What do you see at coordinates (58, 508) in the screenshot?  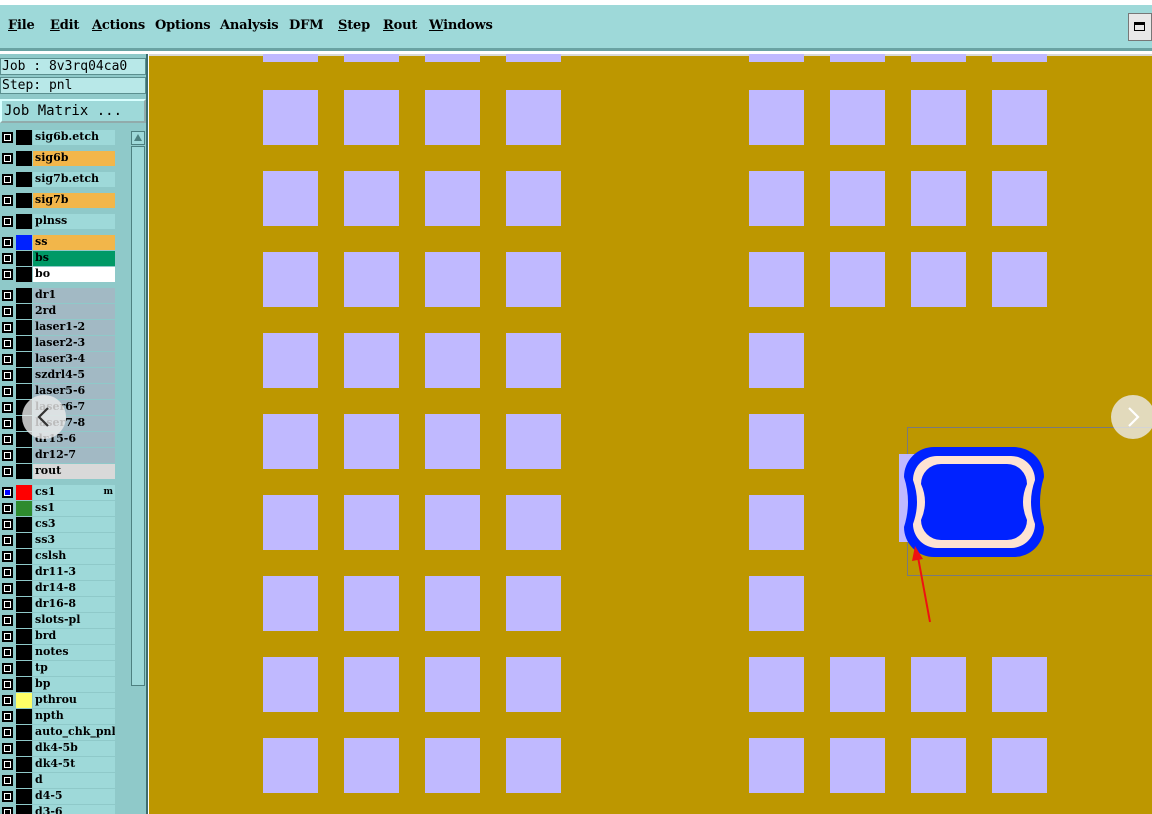 I see `layer-row: ss1` at bounding box center [58, 508].